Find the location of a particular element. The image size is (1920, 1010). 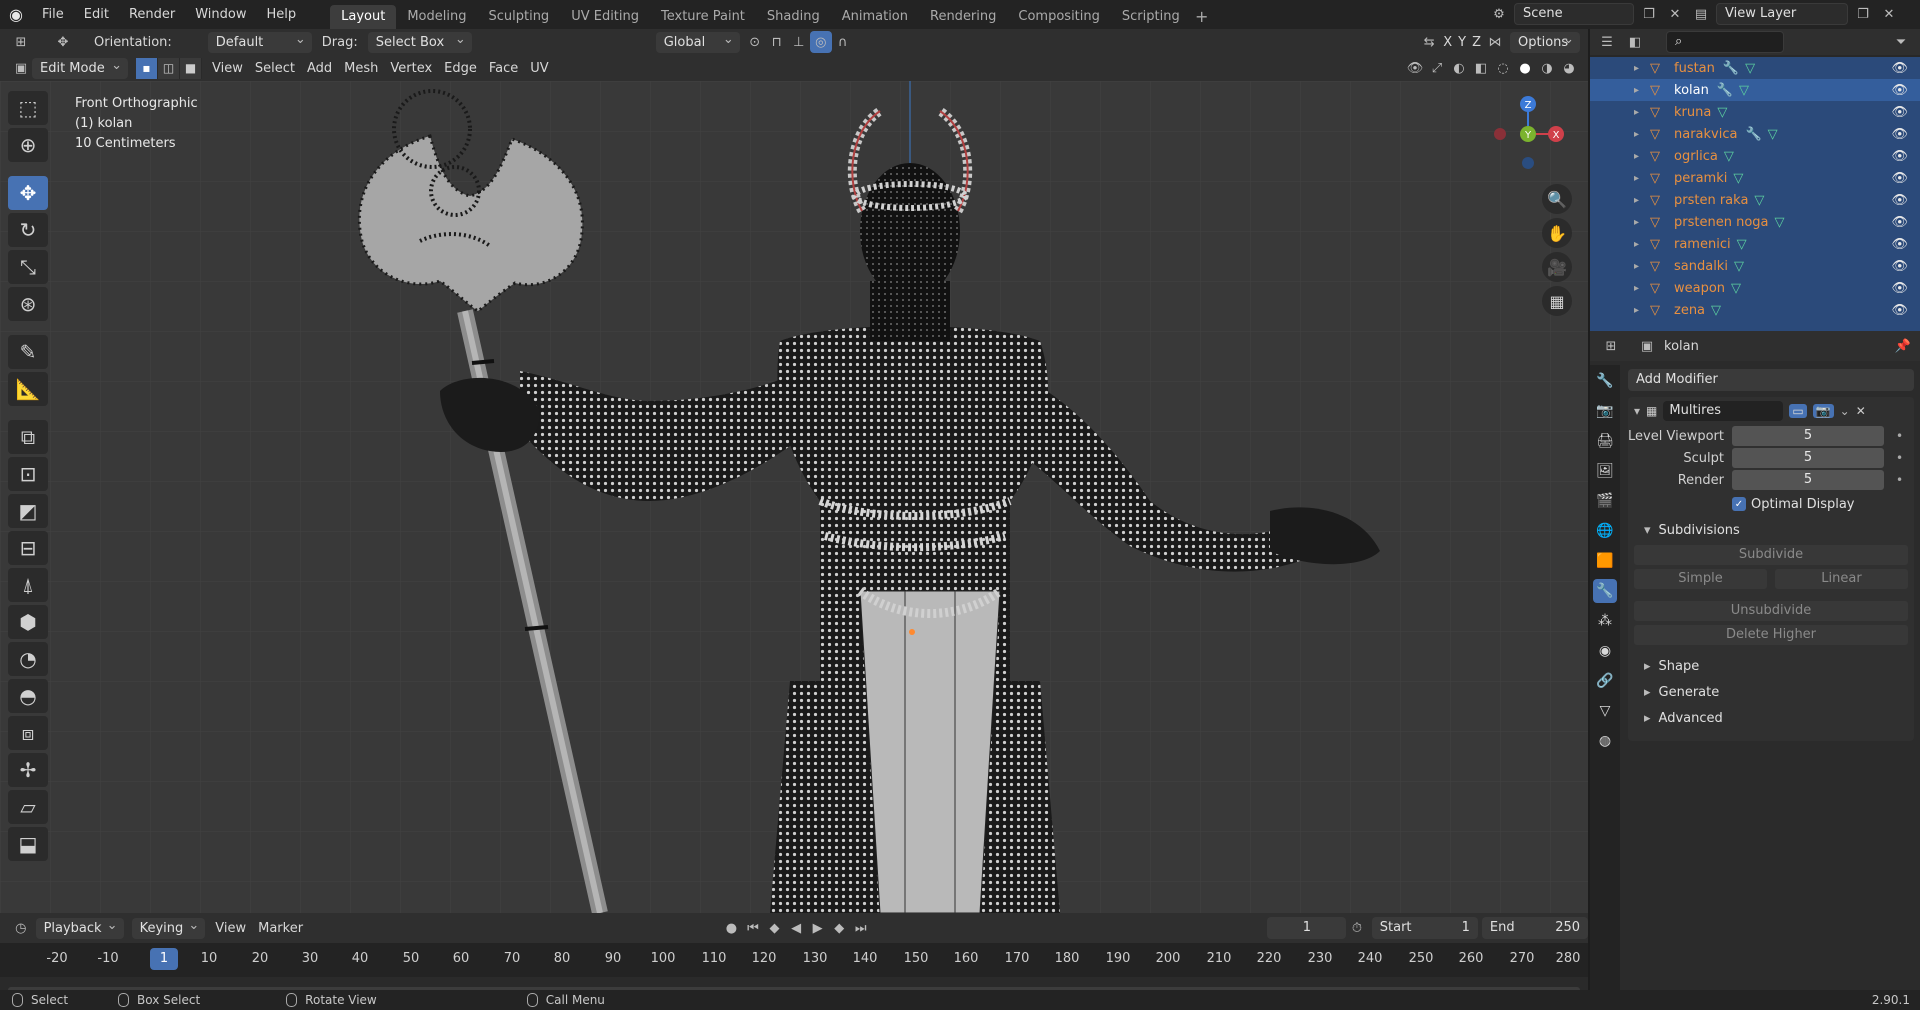

optimal-display-row: ✓ Optimal Display is located at coordinates (1771, 504).